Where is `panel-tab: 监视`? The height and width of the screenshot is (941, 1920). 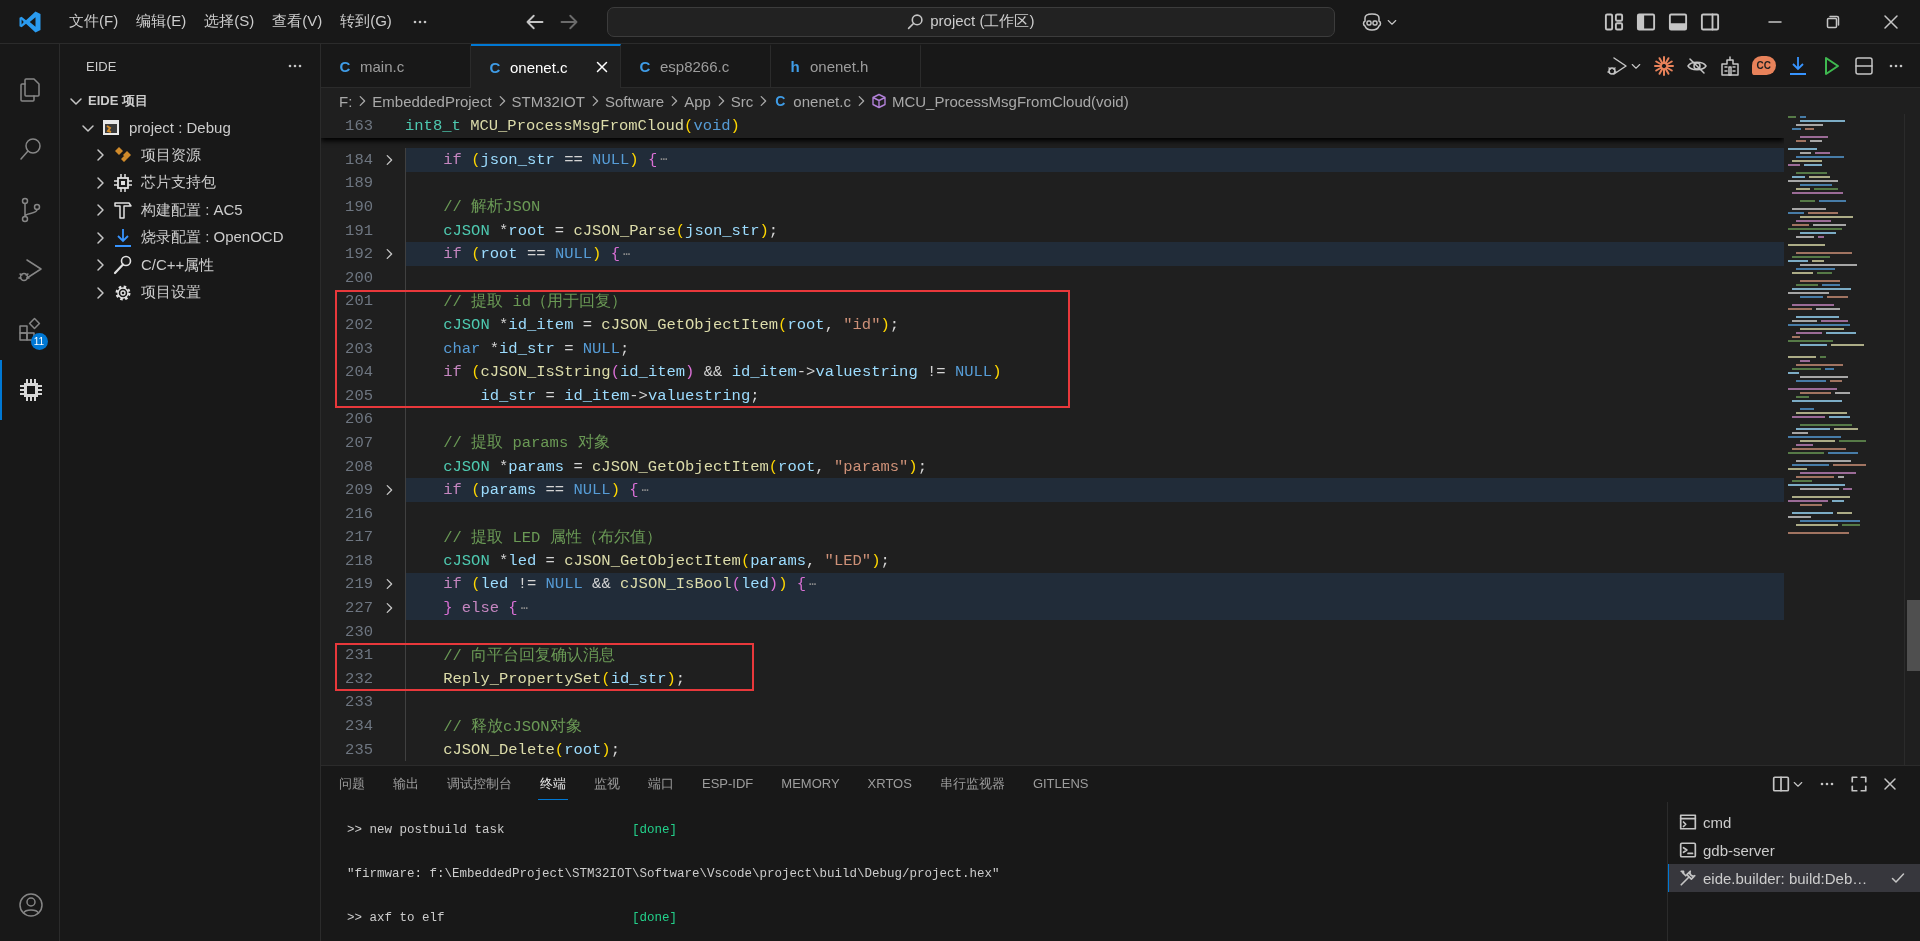
panel-tab: 监视 is located at coordinates (607, 784).